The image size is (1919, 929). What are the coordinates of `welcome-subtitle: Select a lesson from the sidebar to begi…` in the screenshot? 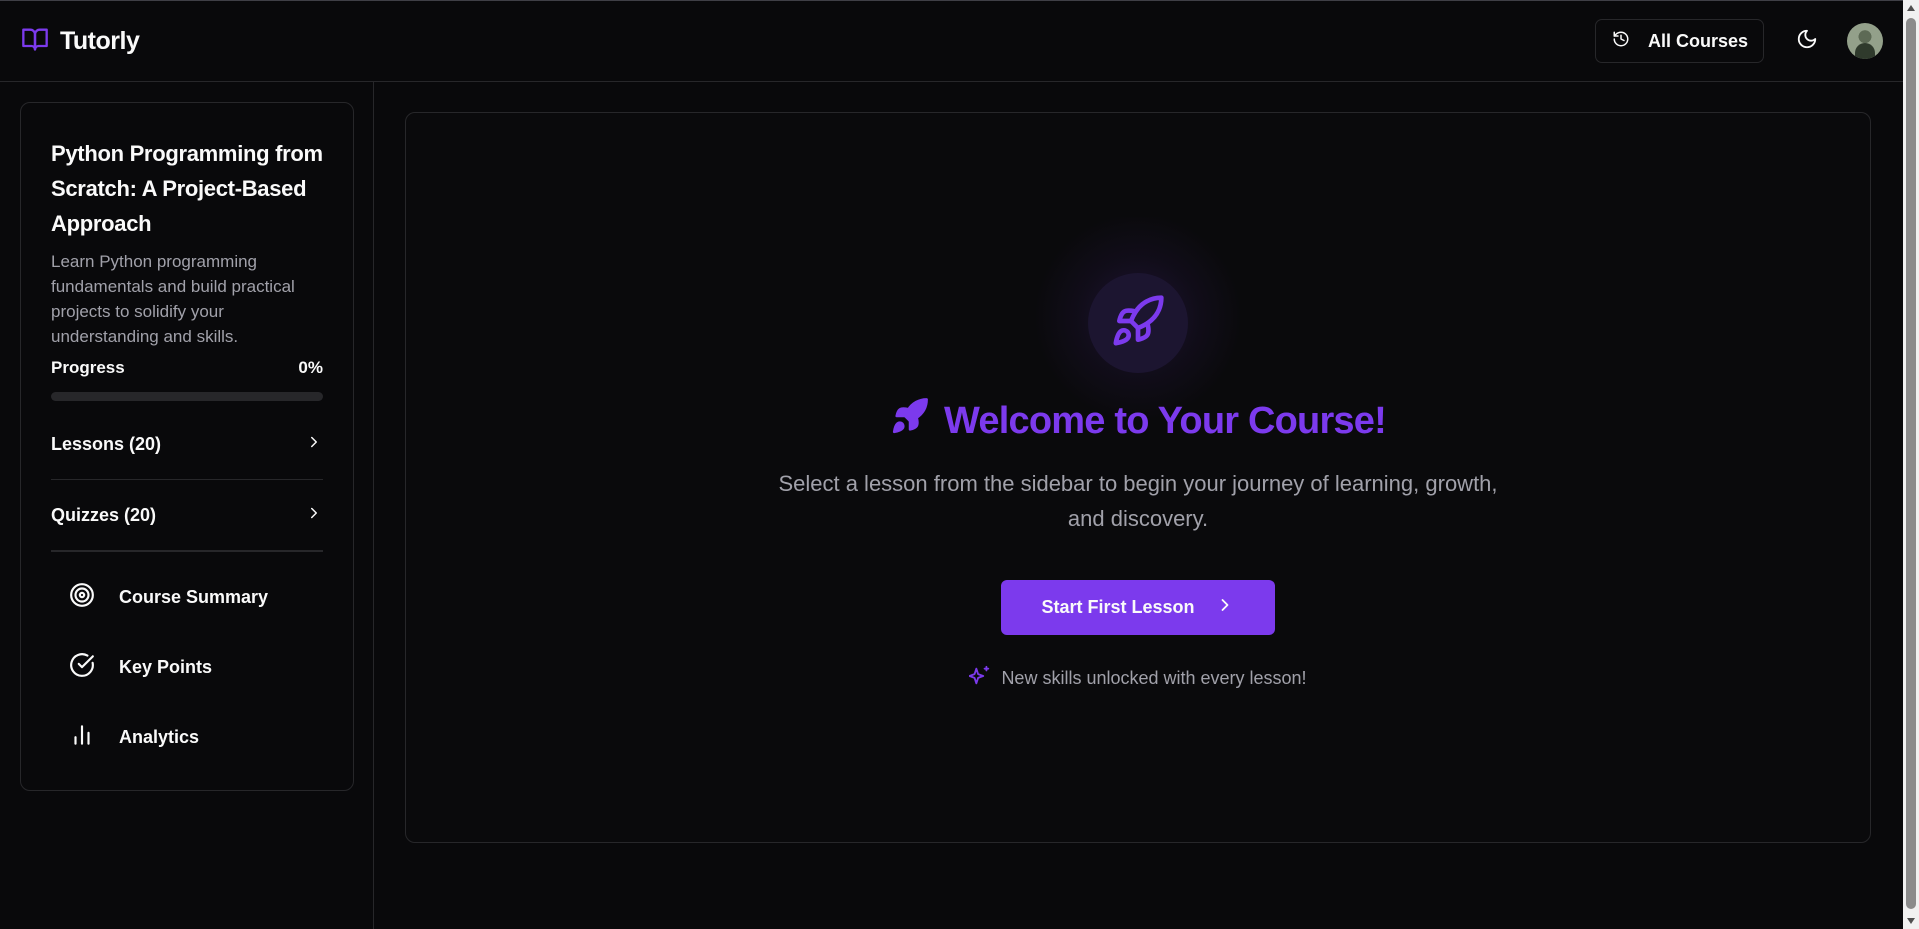 It's located at (1138, 501).